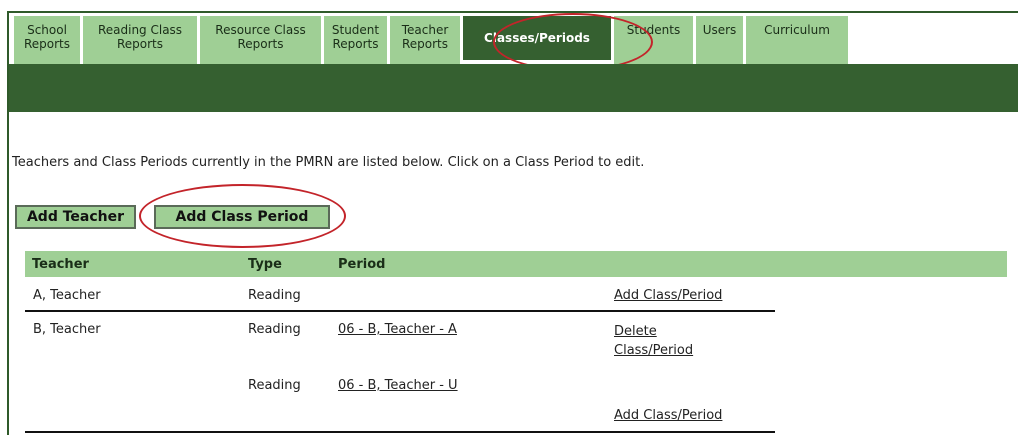 This screenshot has width=1018, height=435. Describe the element at coordinates (140, 30) in the screenshot. I see `tab-label-line1: Reading Class` at that location.